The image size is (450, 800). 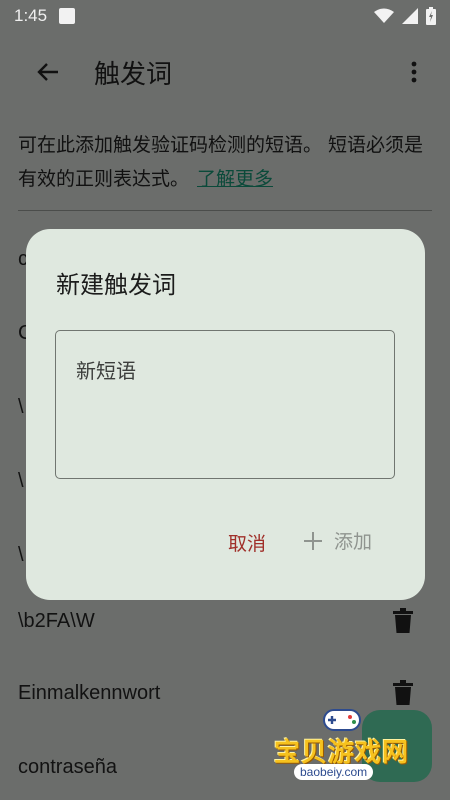 What do you see at coordinates (225, 72) in the screenshot?
I see `app-bar: 触发词` at bounding box center [225, 72].